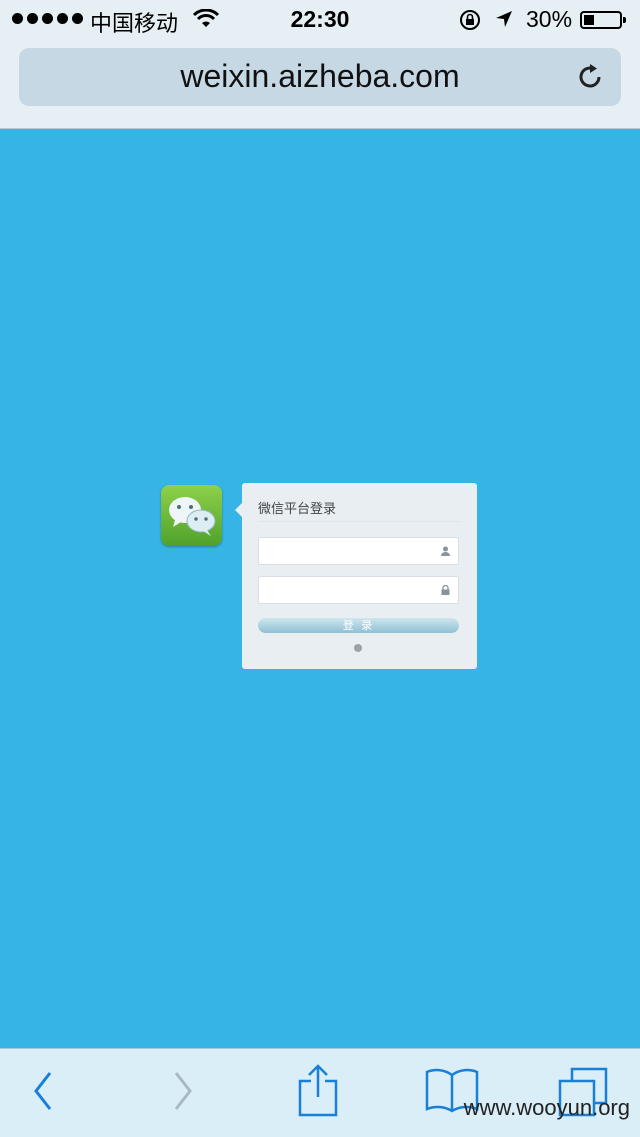 This screenshot has width=640, height=1137. I want to click on rotation-lock-icon, so click(470, 20).